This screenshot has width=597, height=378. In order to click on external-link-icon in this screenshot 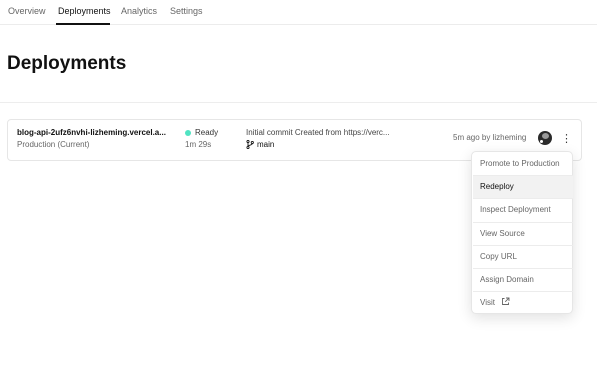, I will do `click(506, 301)`.